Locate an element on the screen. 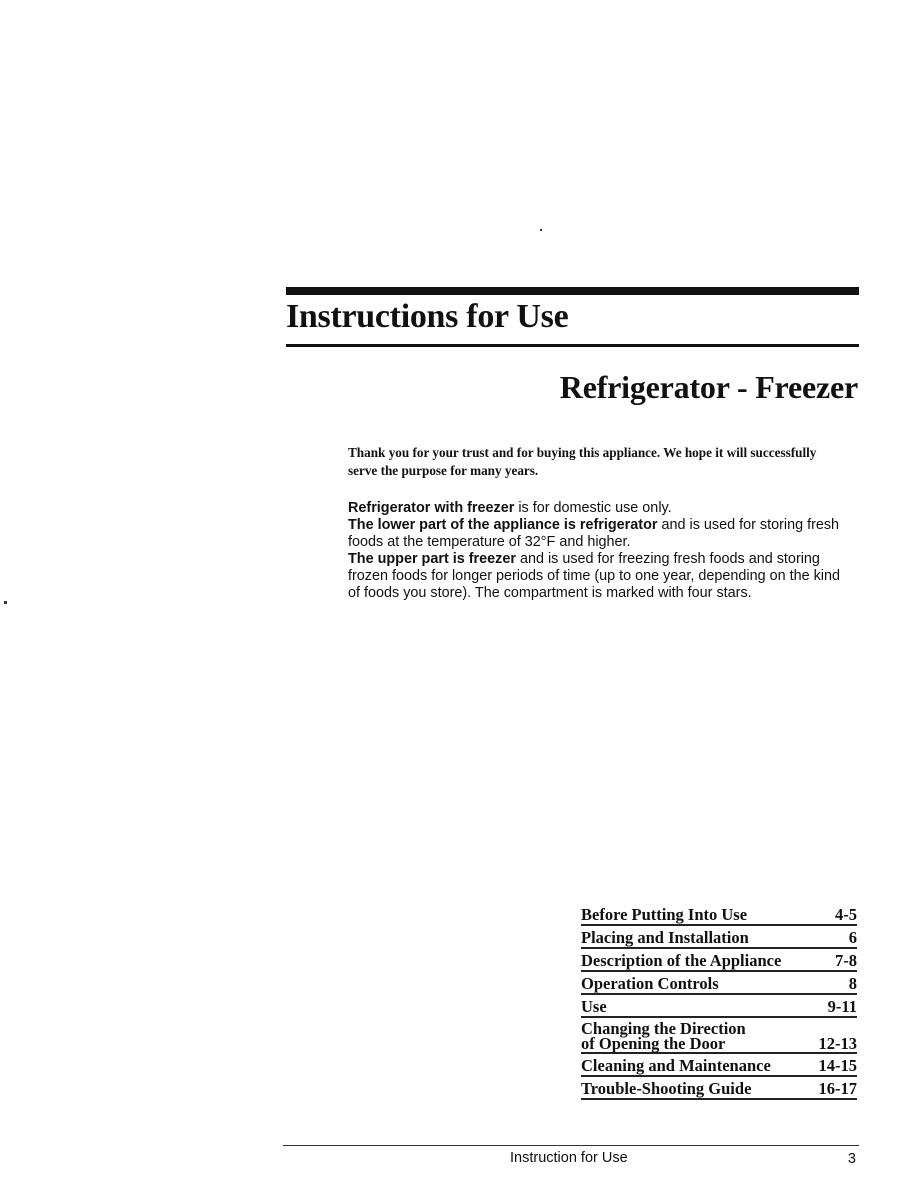 The height and width of the screenshot is (1188, 918). footer-title: Instruction for Use is located at coordinates (569, 1158).